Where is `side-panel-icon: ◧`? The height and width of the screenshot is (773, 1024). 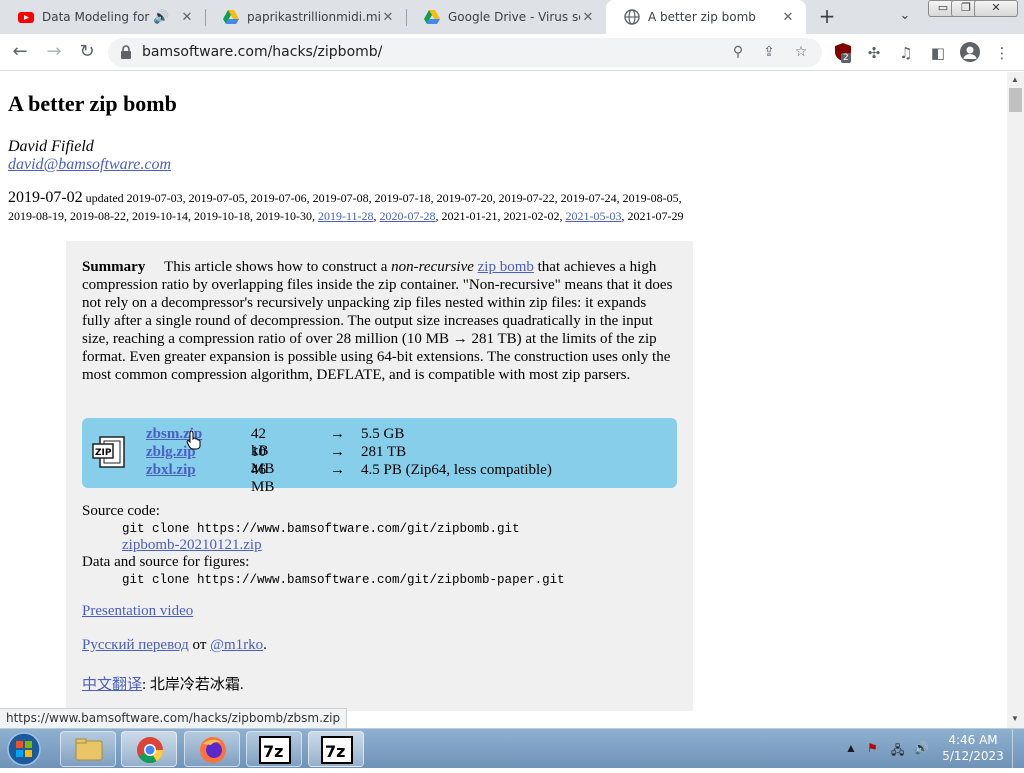
side-panel-icon: ◧ is located at coordinates (938, 53).